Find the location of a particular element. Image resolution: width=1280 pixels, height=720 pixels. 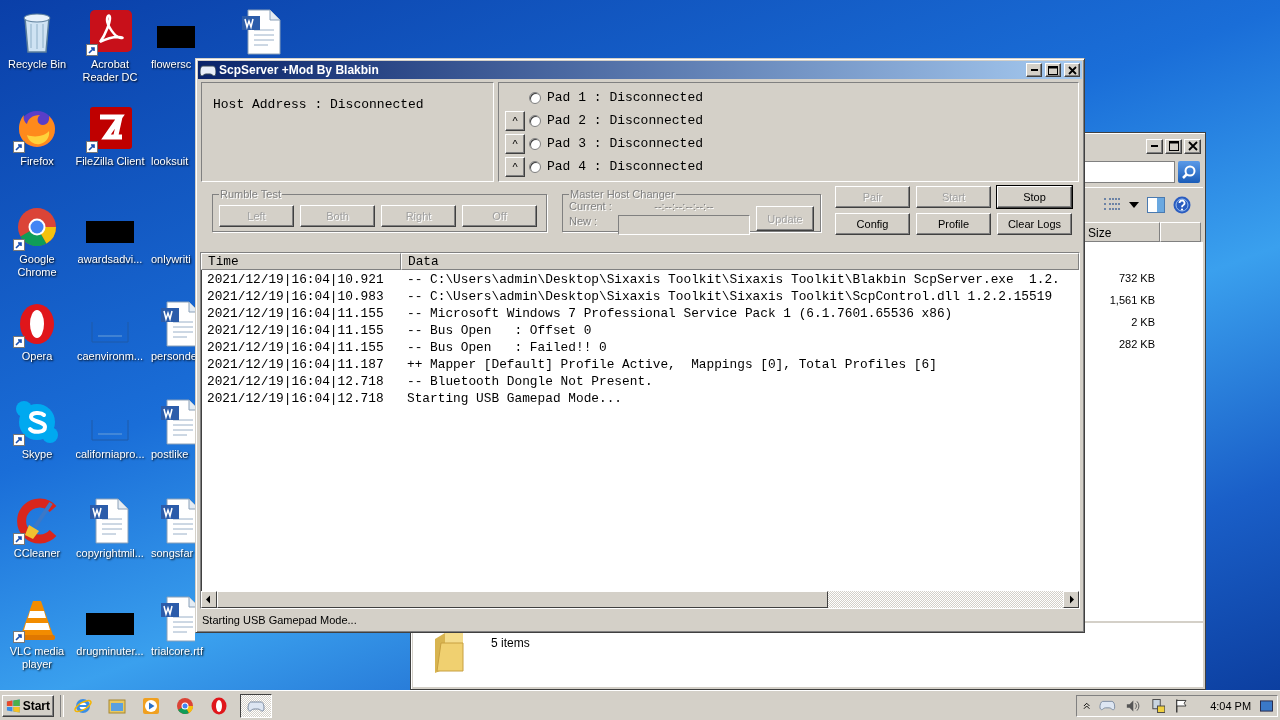

circle-logo-icon is located at coordinates (185, 705).